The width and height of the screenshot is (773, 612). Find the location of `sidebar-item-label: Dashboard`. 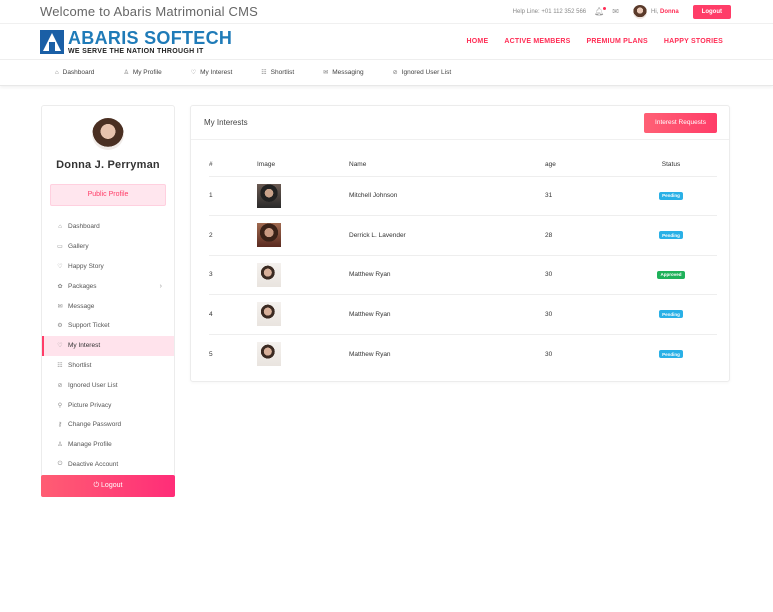

sidebar-item-label: Dashboard is located at coordinates (84, 227).